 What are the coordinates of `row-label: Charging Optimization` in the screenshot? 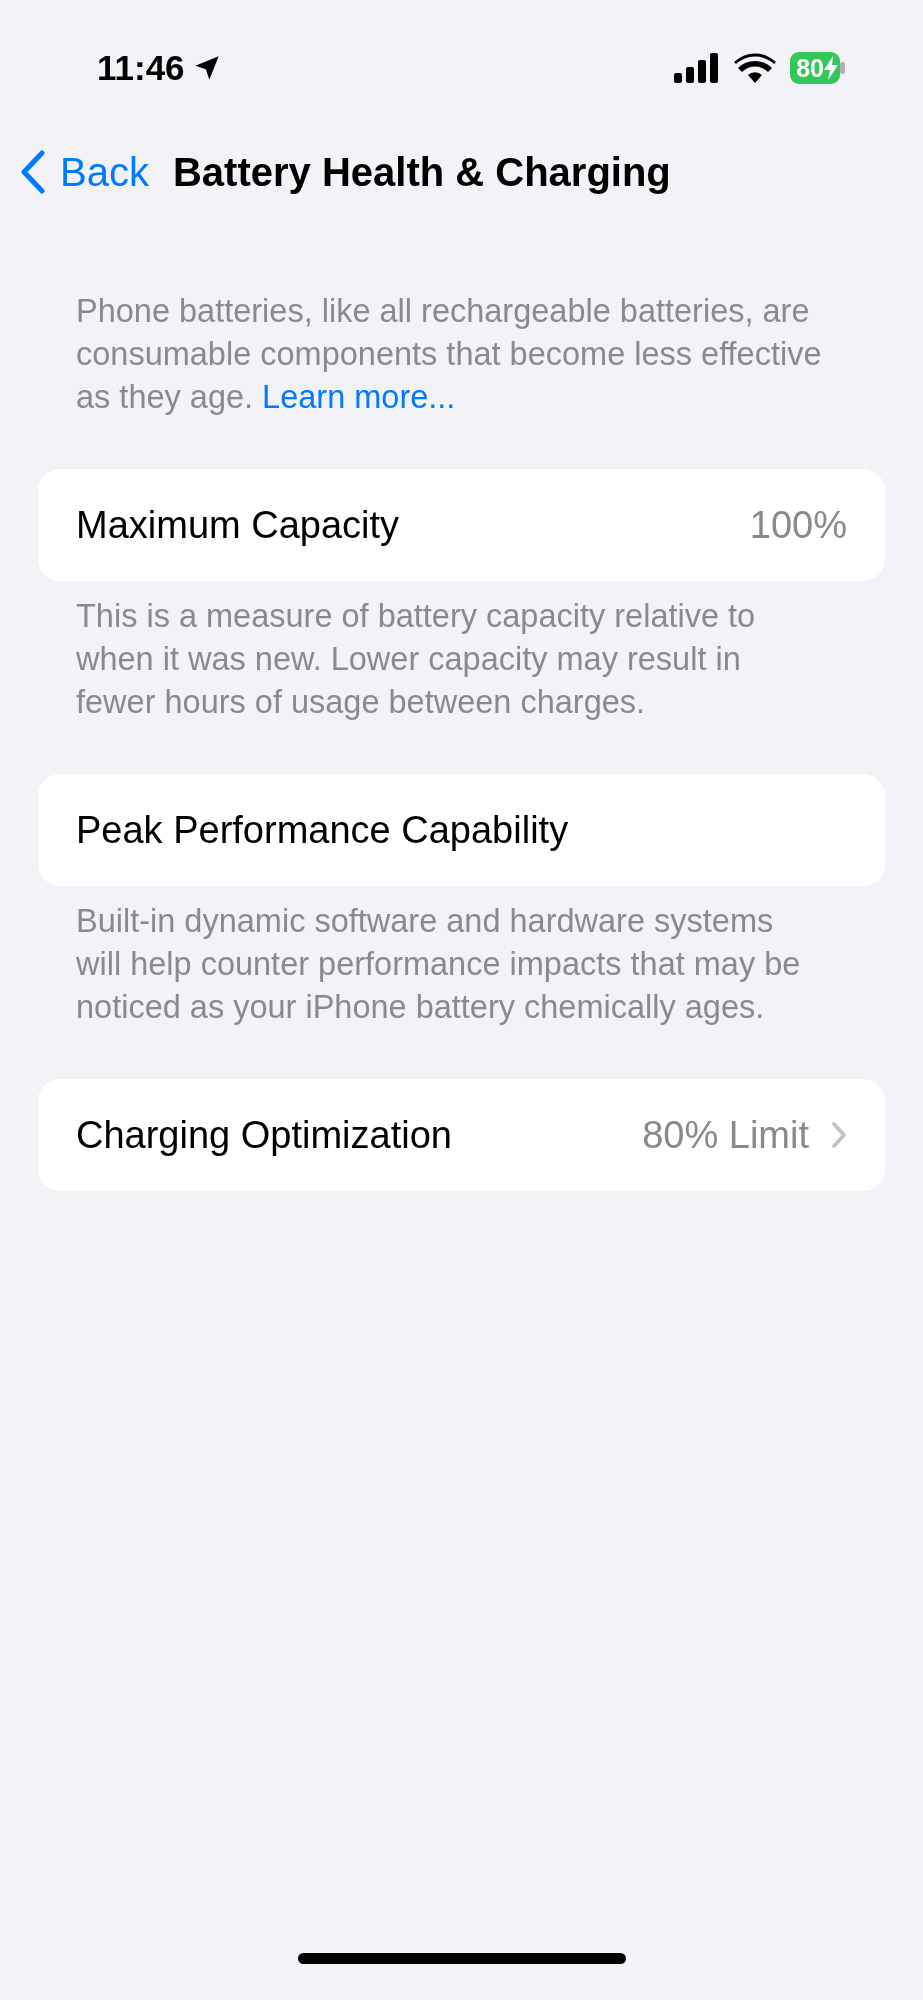 It's located at (264, 1135).